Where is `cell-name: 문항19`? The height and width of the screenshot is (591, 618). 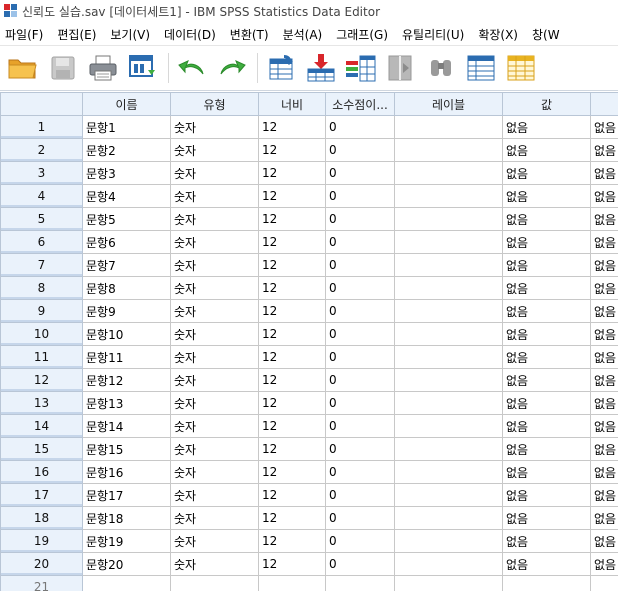
cell-name: 문항19 is located at coordinates (126, 541).